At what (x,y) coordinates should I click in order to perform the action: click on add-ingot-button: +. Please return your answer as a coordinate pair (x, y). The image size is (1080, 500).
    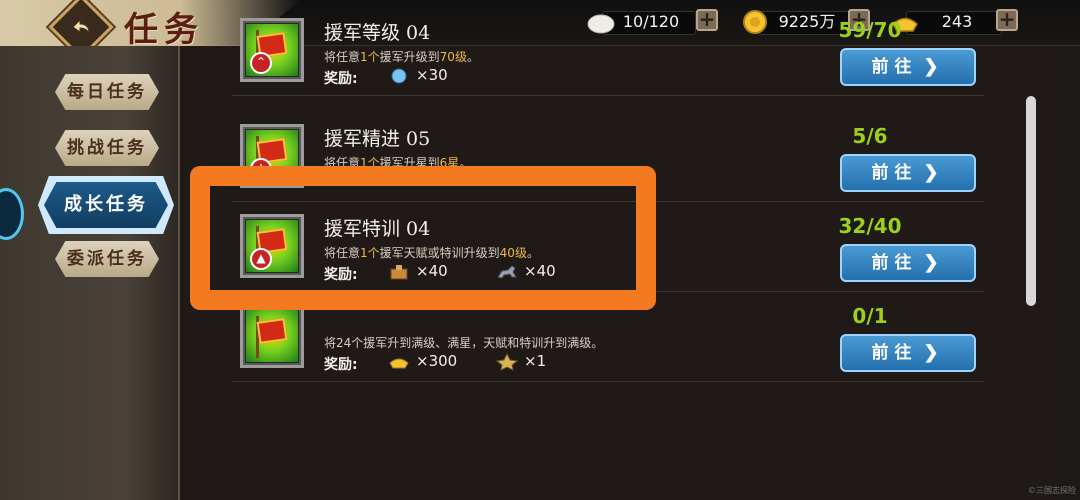
    Looking at the image, I should click on (1007, 20).